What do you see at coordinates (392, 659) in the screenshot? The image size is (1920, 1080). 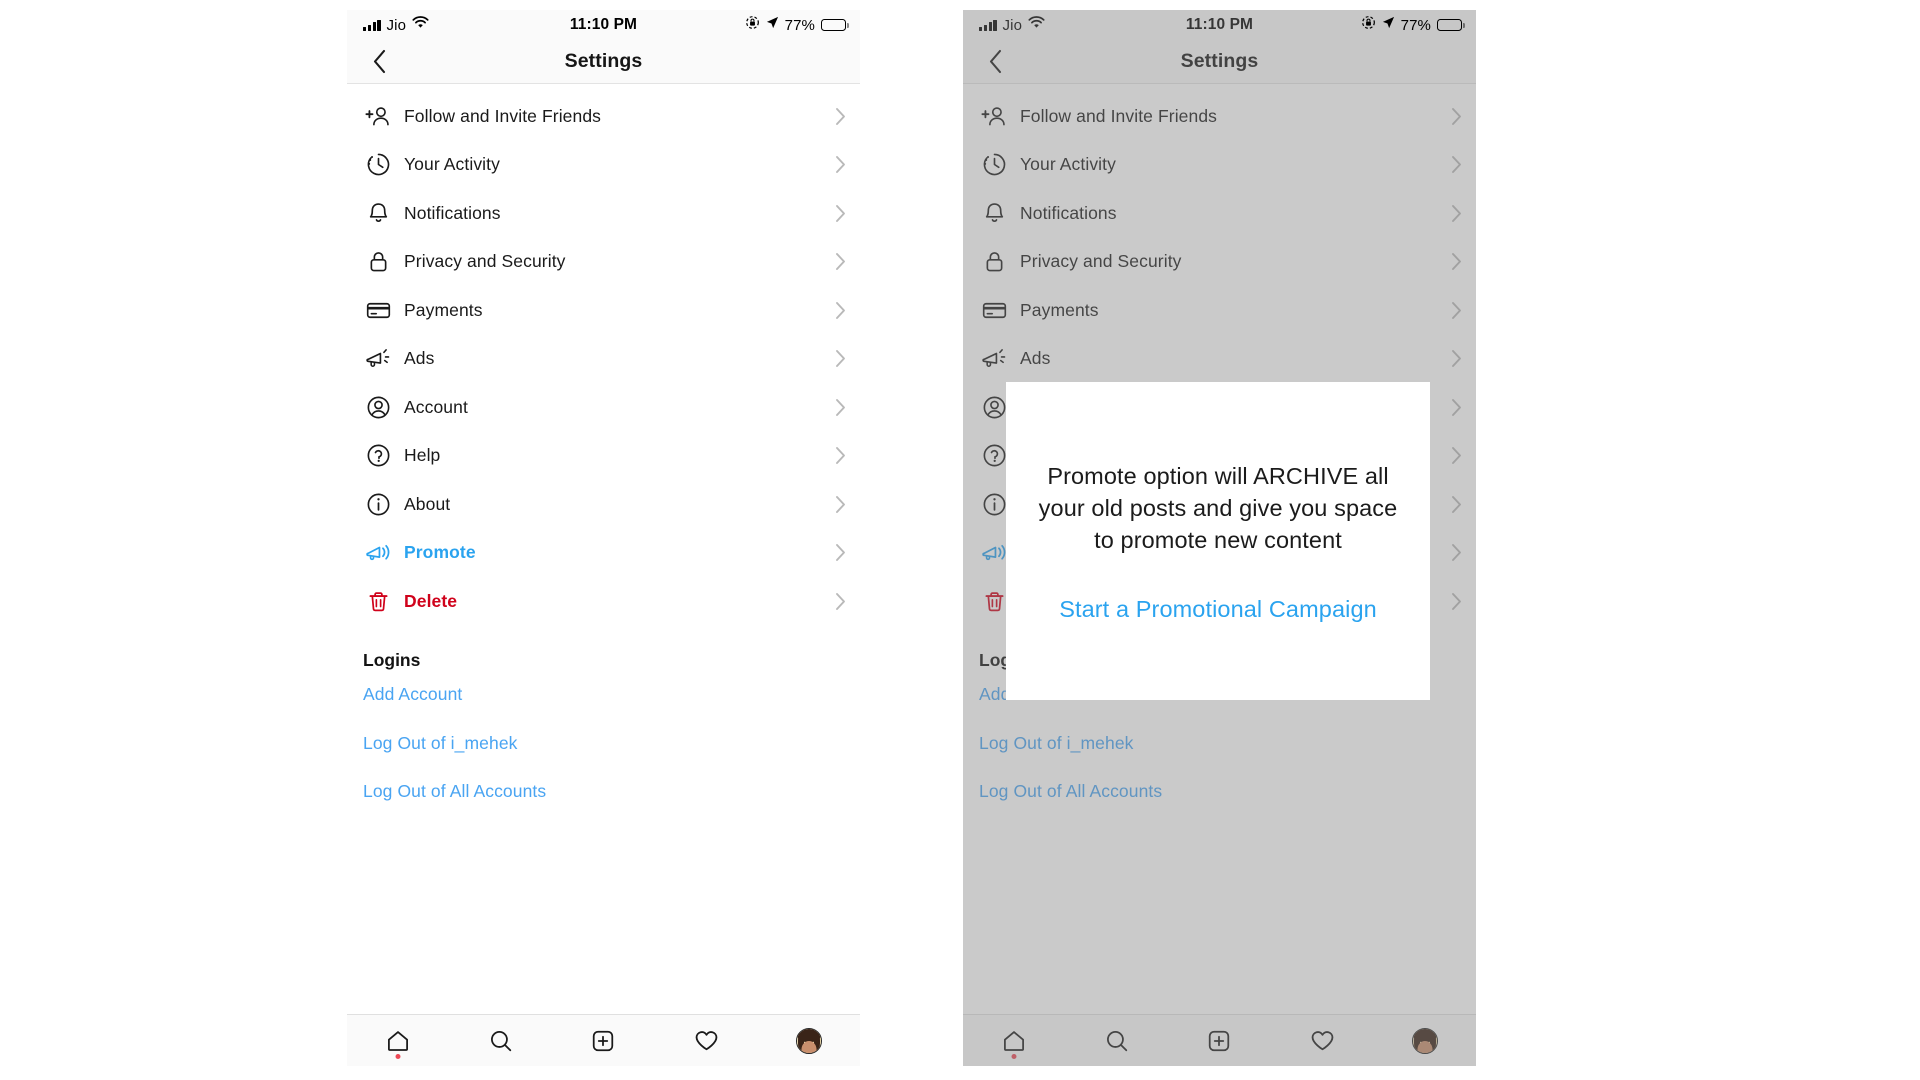 I see `logins-section-title: Logins` at bounding box center [392, 659].